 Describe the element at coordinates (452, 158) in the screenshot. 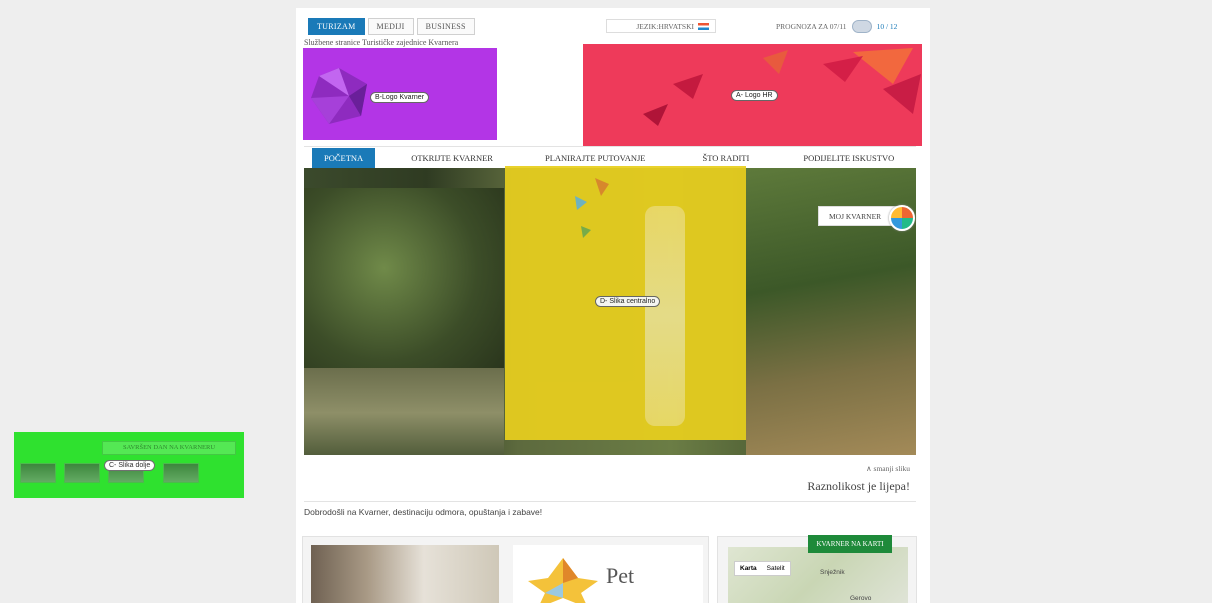

I see `nav-otkrijte-kvarner: OTKRIJTE KVARNER` at that location.